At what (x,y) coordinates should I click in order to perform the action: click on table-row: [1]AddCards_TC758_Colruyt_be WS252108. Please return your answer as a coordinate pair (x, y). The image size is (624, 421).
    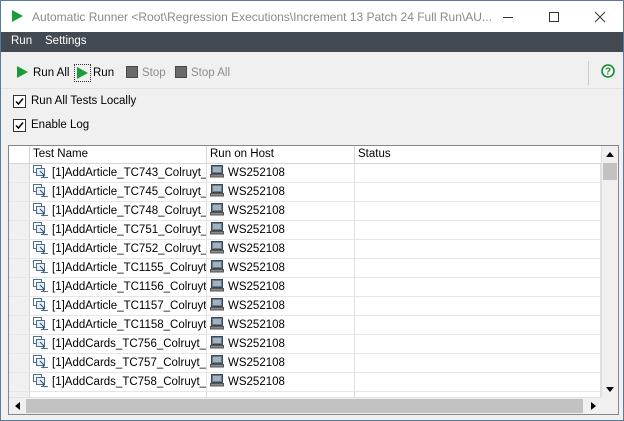
    Looking at the image, I should click on (305, 382).